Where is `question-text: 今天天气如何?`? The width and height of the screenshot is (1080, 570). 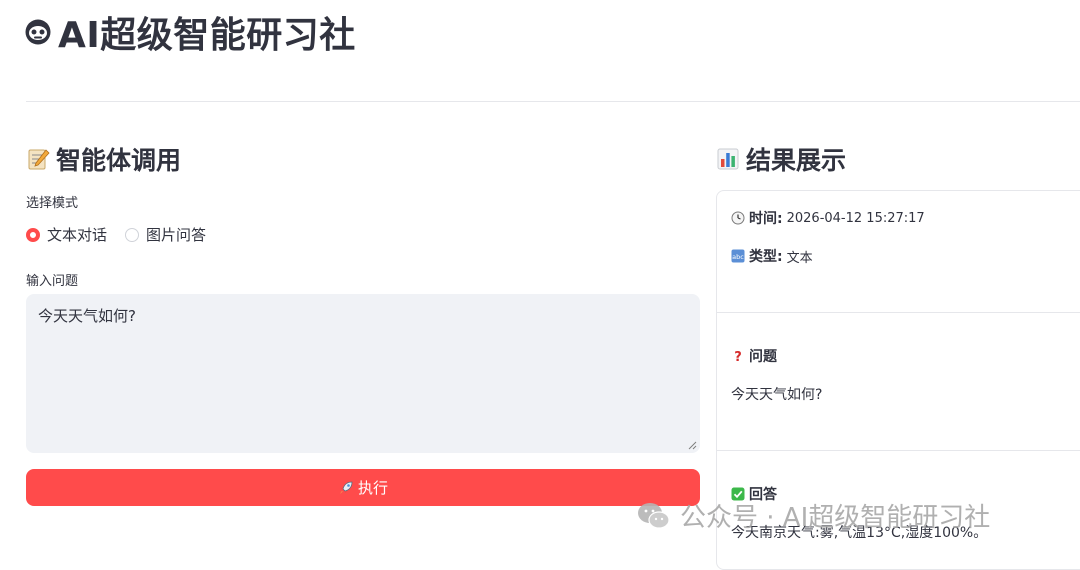 question-text: 今天天气如何? is located at coordinates (777, 395).